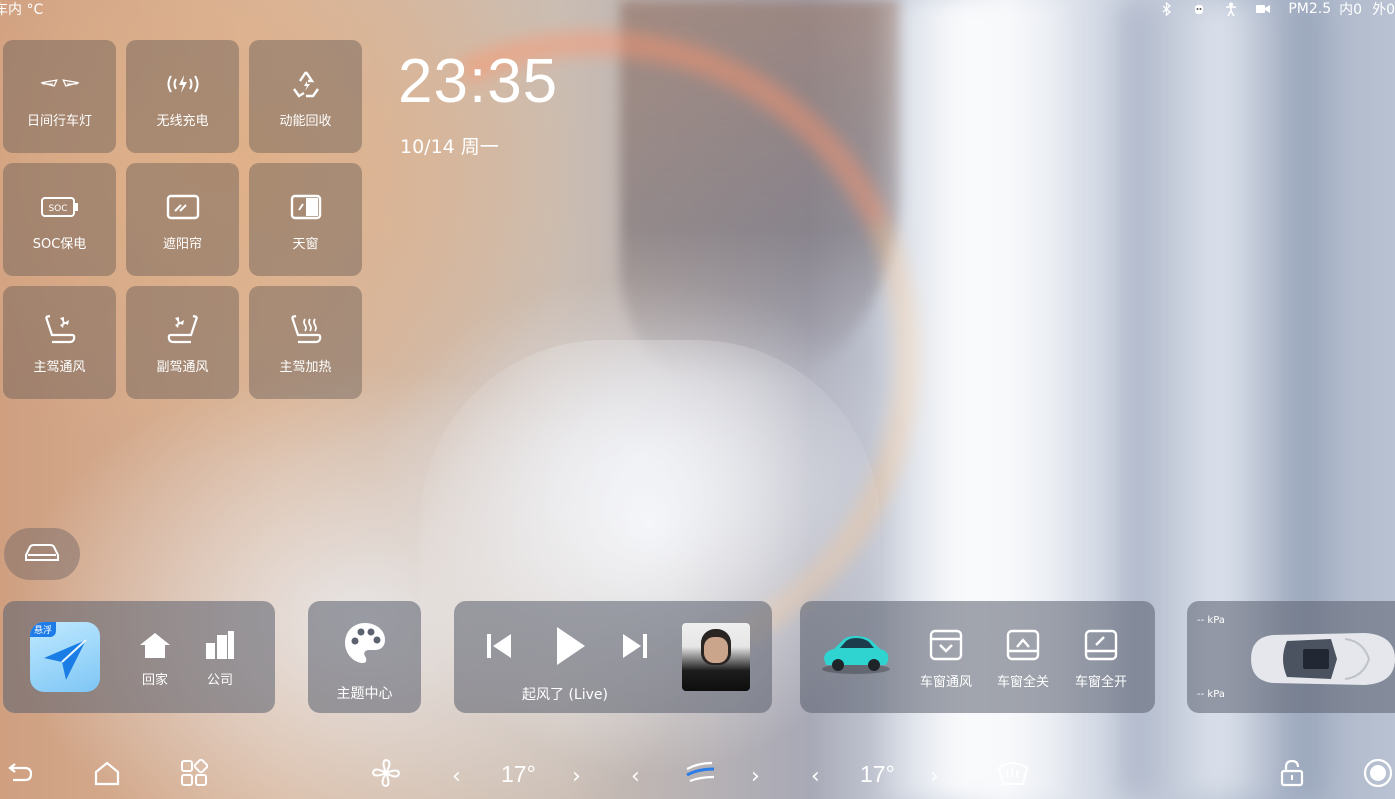 This screenshot has height=799, width=1395. I want to click on tile-driver-seat-heating: 主驾加热, so click(305, 342).